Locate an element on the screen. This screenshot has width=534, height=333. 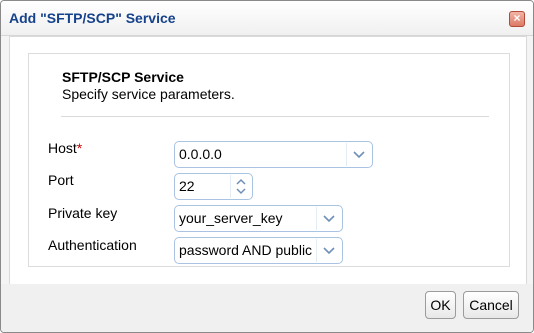
dialog-titlebar: Add "SFTP/SCP" Service × is located at coordinates (267, 18).